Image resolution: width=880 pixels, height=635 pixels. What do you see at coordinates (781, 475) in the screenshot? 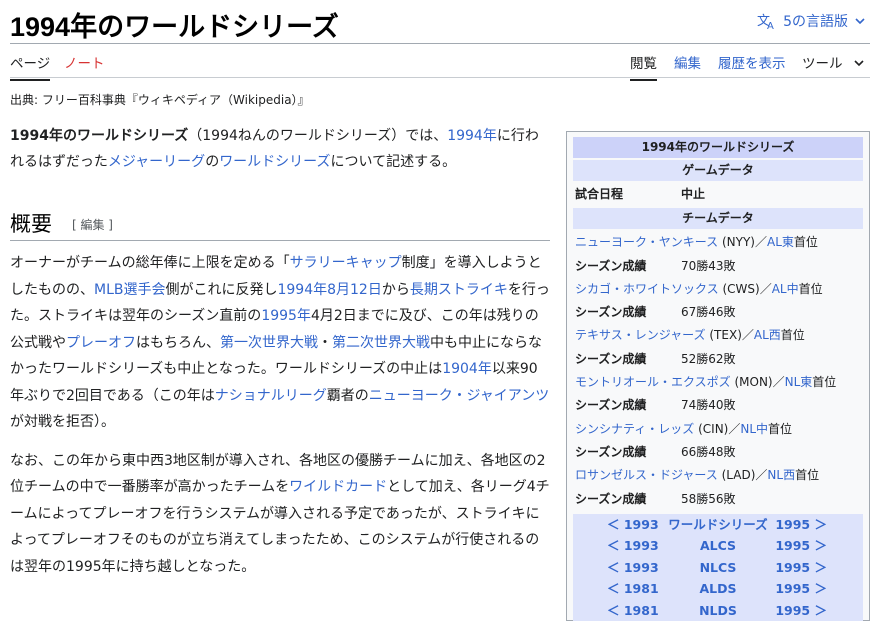
I see `division-link: NL西` at bounding box center [781, 475].